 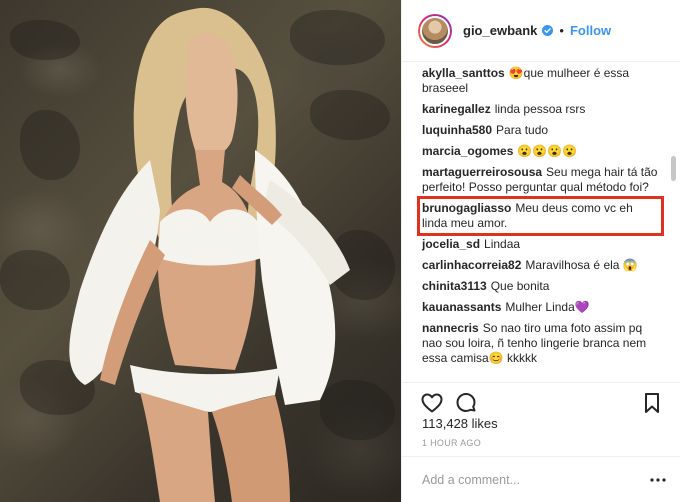 I want to click on comment-item: karinegallez linda pessoa rsrs, so click(x=540, y=109).